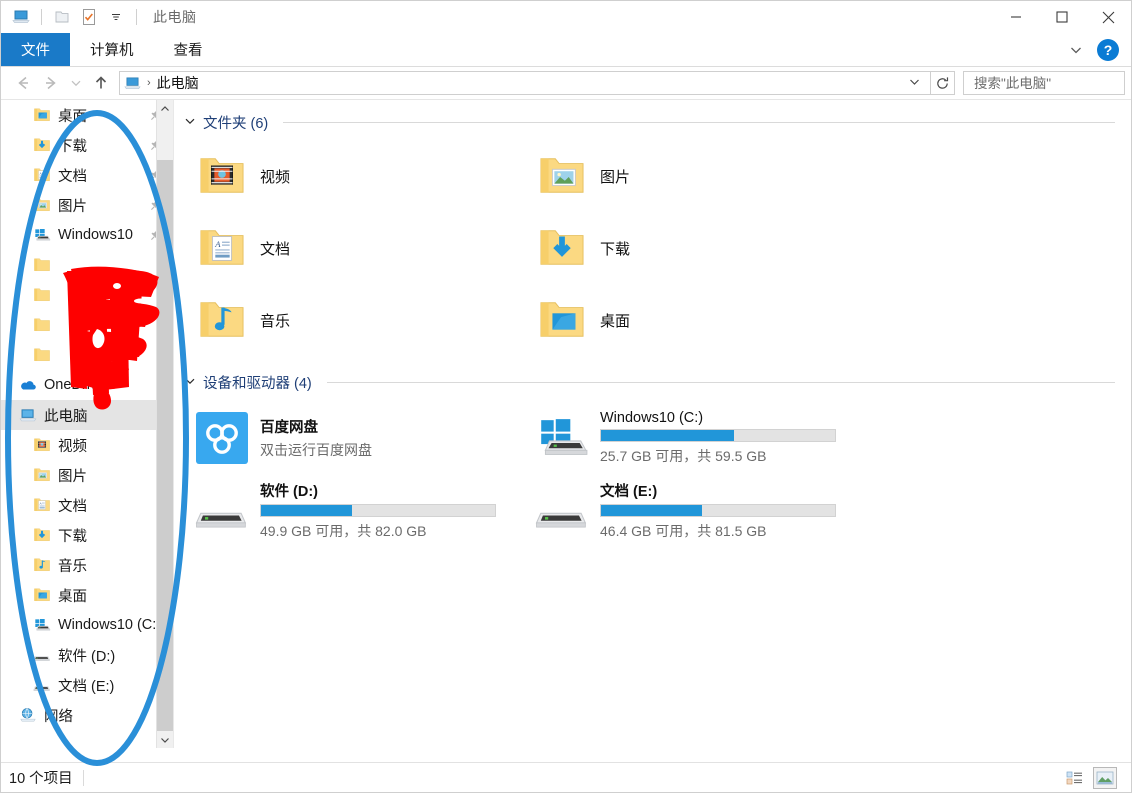  Describe the element at coordinates (698, 320) in the screenshot. I see `folder-tile: 桌面` at that location.